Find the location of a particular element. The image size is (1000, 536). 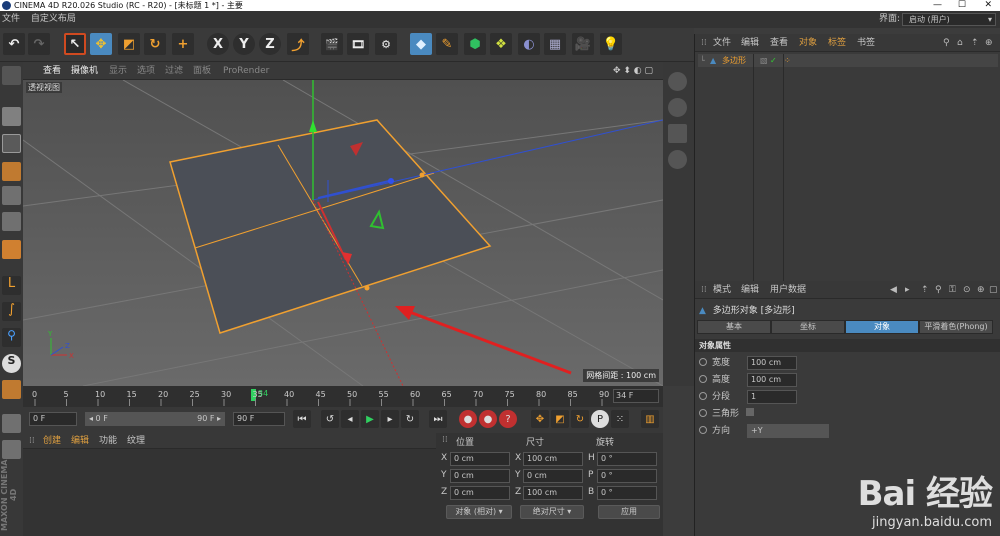

layout-select: 启动 (用户) ▾ is located at coordinates (949, 19).